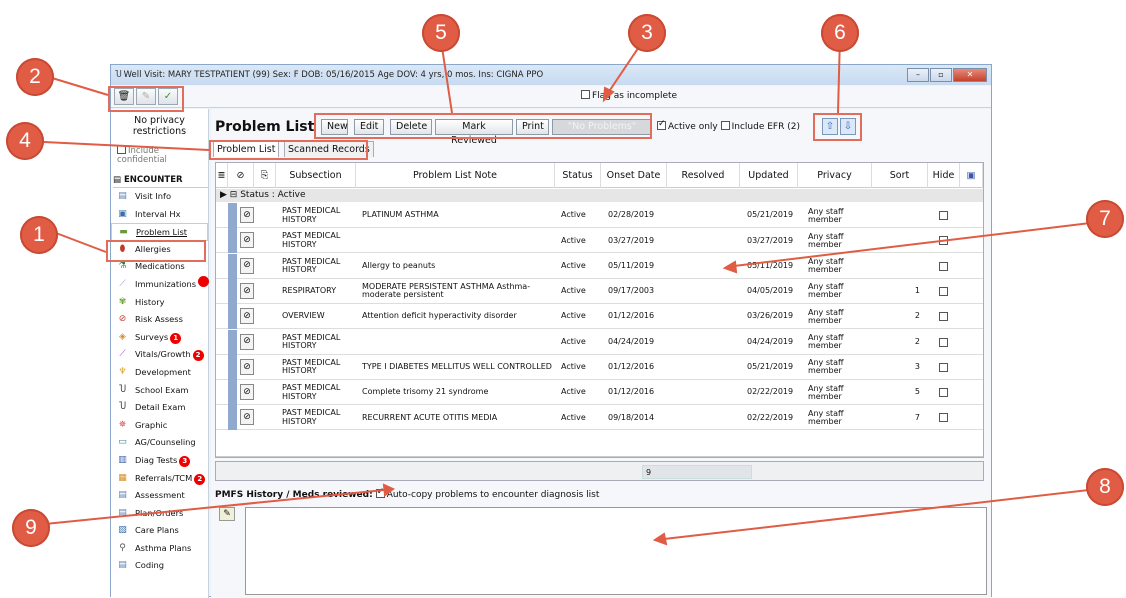  Describe the element at coordinates (1105, 487) in the screenshot. I see `callout-8: 8` at that location.